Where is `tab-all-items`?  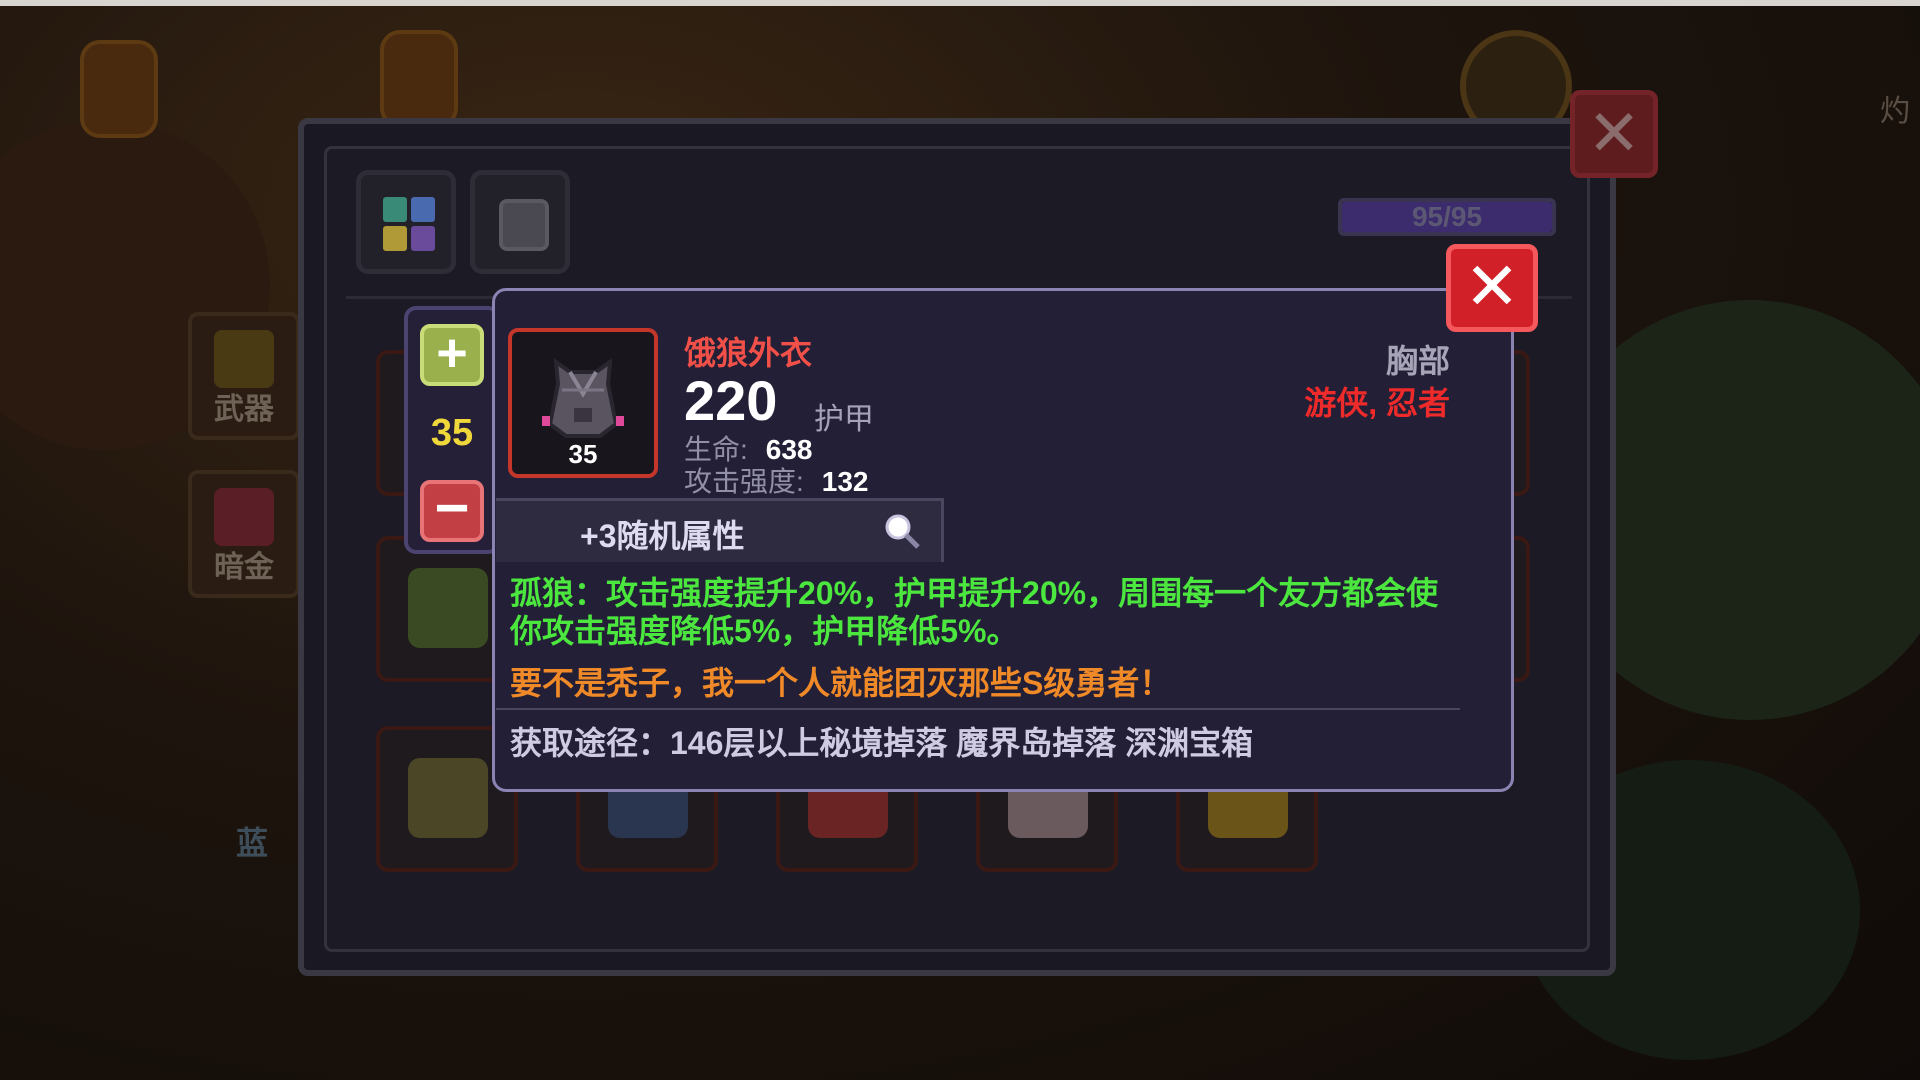
tab-all-items is located at coordinates (406, 222).